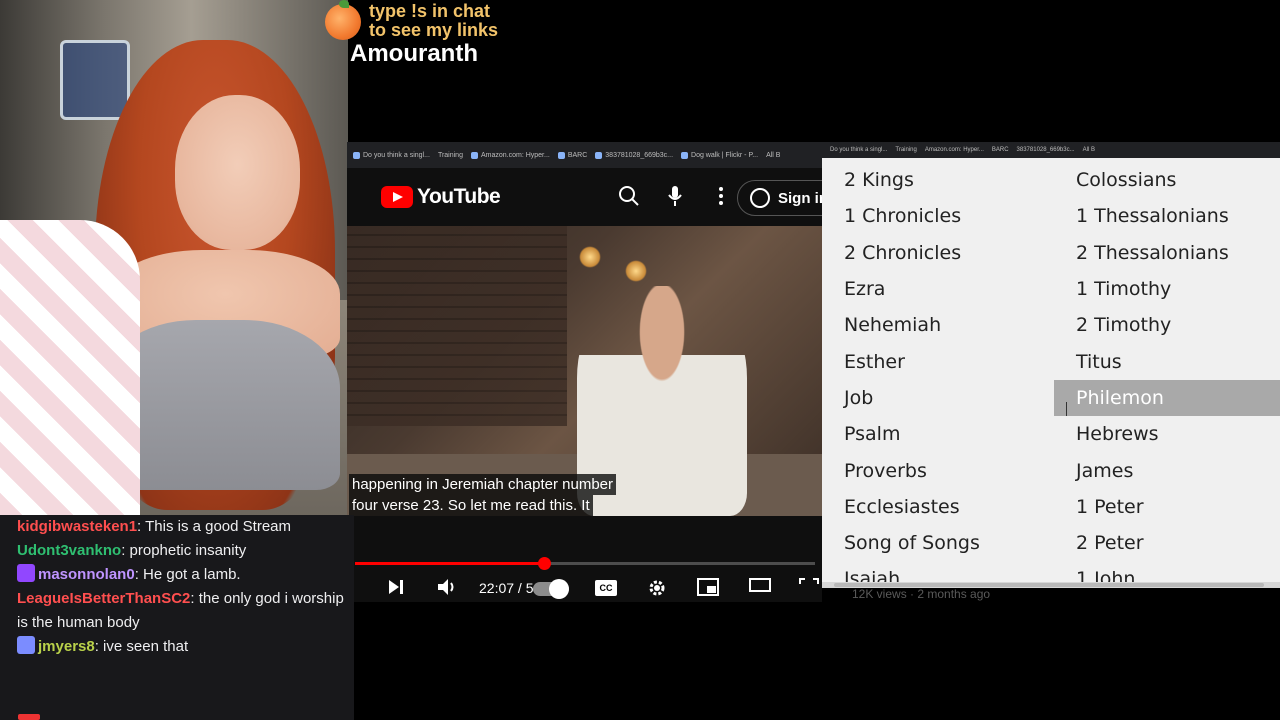  I want to click on book-option: Titus, so click(1167, 361).